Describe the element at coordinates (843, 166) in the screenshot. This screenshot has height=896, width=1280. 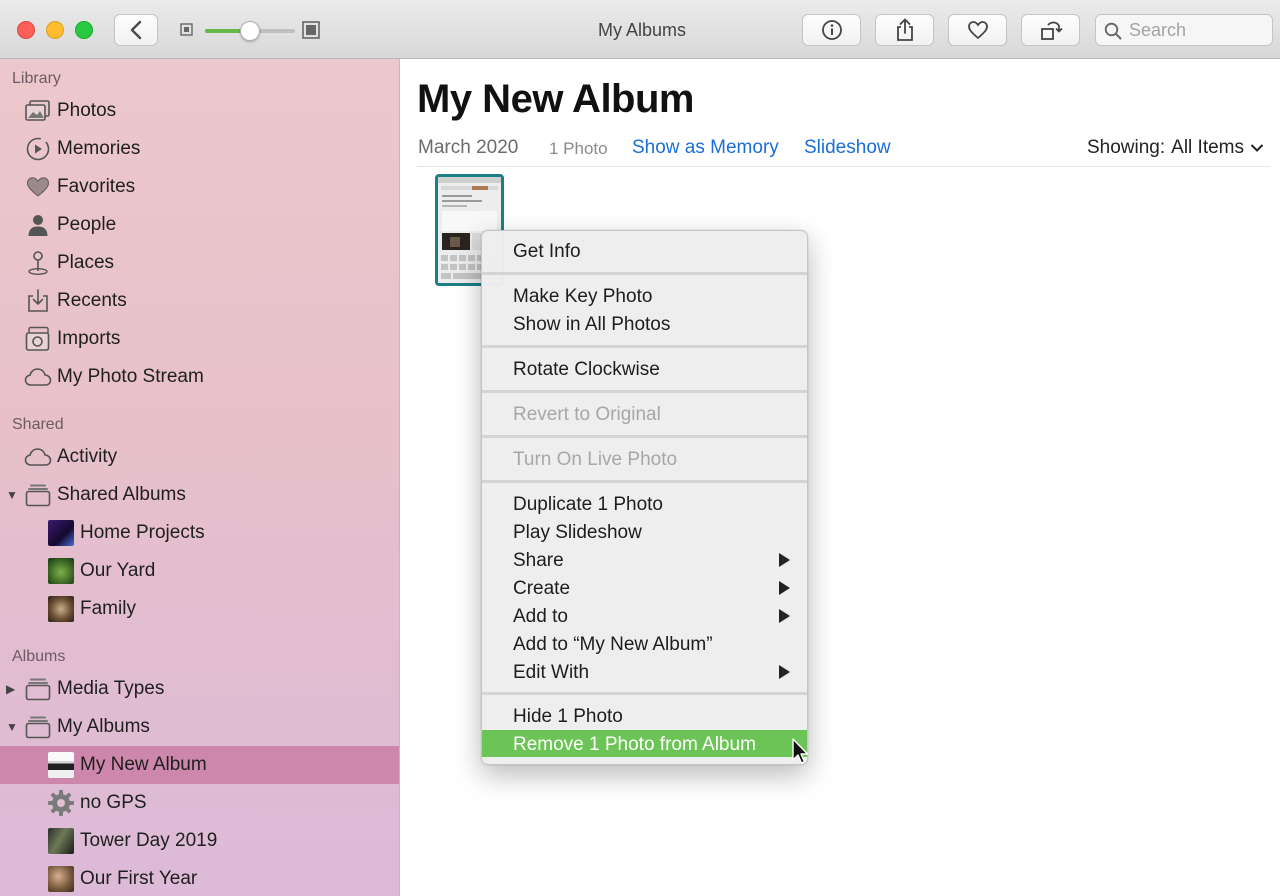
I see `divider` at that location.